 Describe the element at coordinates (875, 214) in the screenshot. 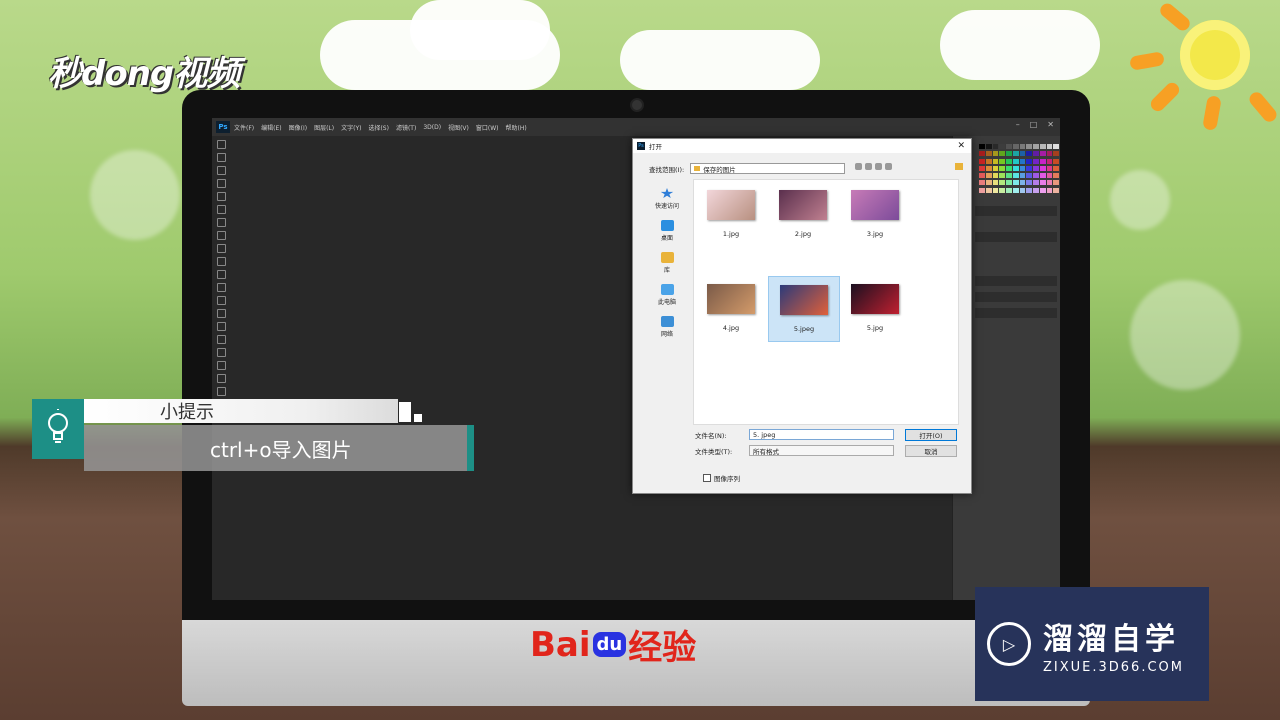

I see `file-item: 3.jpg` at that location.